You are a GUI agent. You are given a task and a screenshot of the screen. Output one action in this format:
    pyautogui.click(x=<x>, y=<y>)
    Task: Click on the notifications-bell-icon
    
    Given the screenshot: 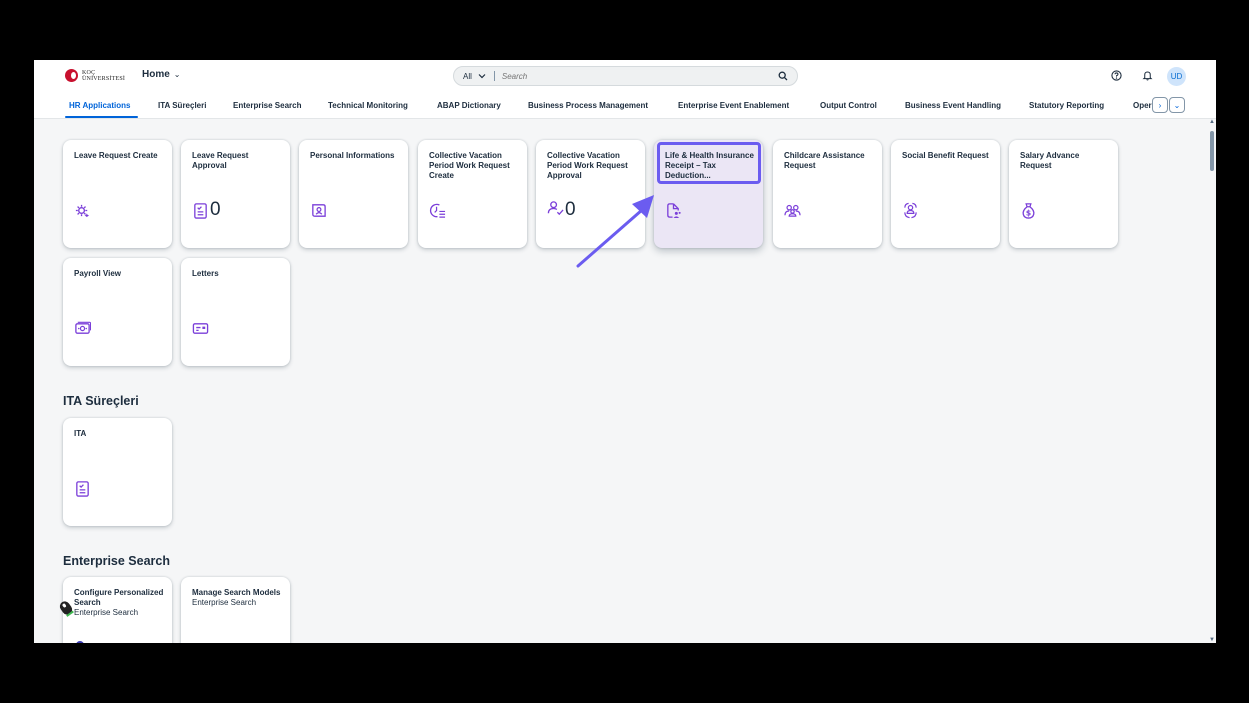 What is the action you would take?
    pyautogui.click(x=1147, y=75)
    